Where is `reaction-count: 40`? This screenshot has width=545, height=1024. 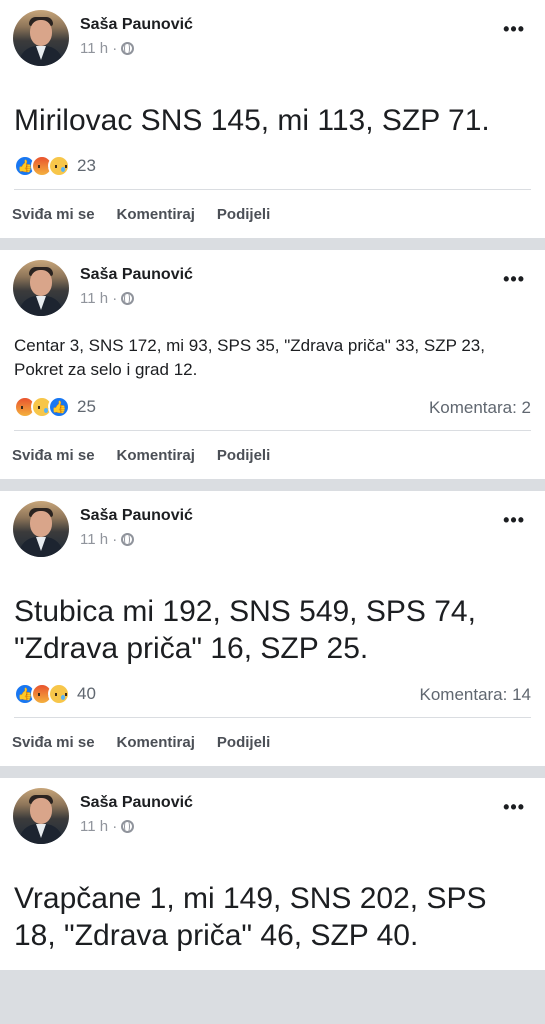
reaction-count: 40 is located at coordinates (86, 693).